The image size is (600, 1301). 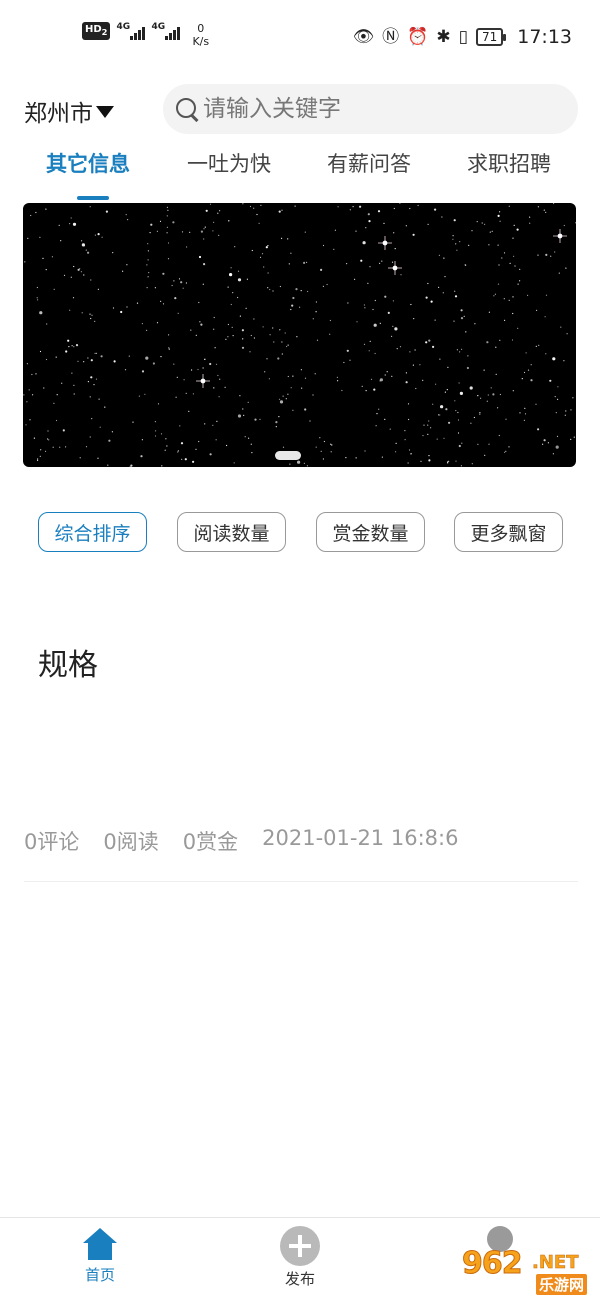 What do you see at coordinates (363, 37) in the screenshot?
I see `eye-icon: 👁` at bounding box center [363, 37].